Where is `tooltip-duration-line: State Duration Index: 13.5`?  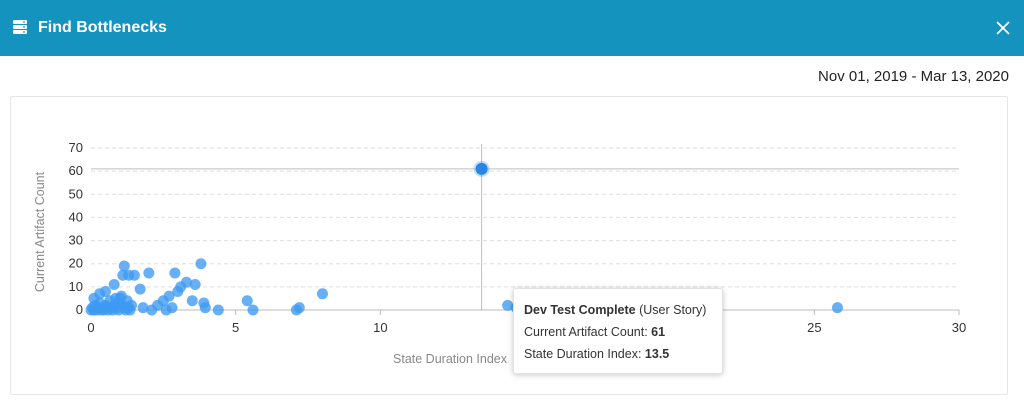 tooltip-duration-line: State Duration Index: 13.5 is located at coordinates (623, 358).